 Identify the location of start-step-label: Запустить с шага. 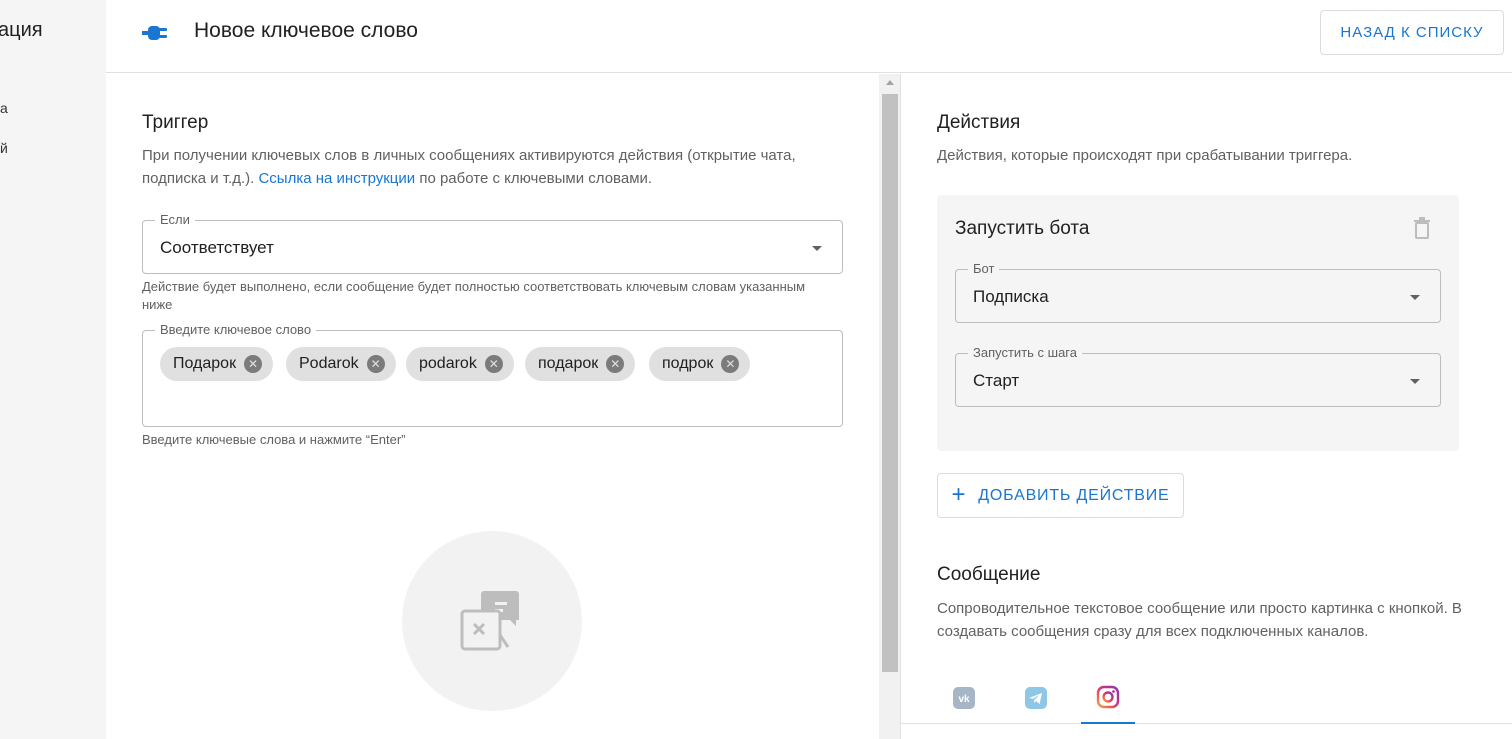
(1025, 353).